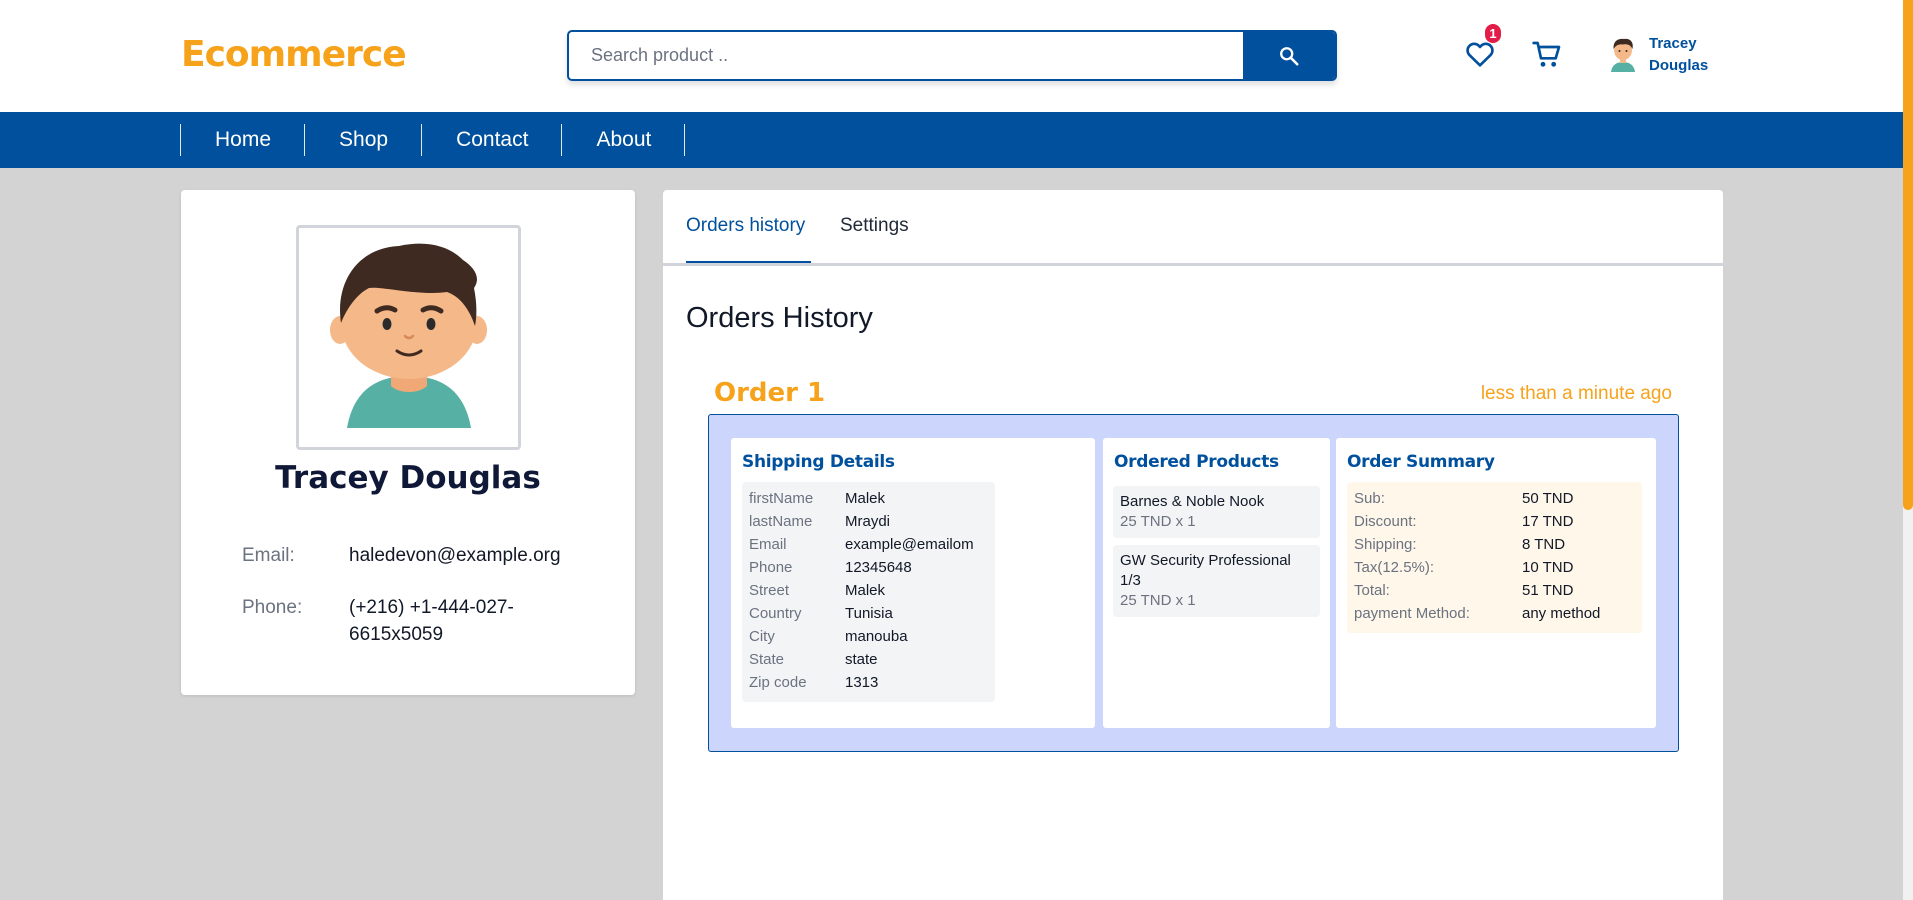  Describe the element at coordinates (1494, 544) in the screenshot. I see `detail-row: Shipping: 8 TND` at that location.